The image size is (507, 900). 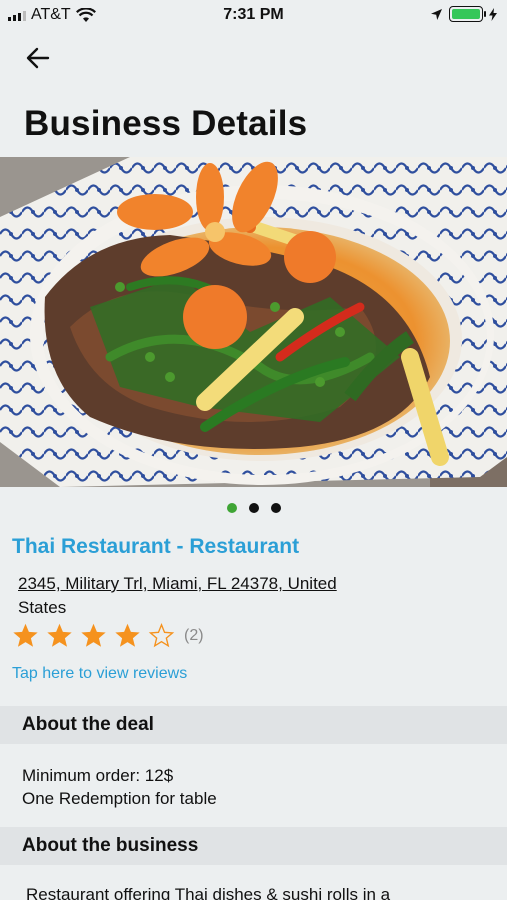 I want to click on view-reviews-link: Tap here to view reviews, so click(x=99, y=674).